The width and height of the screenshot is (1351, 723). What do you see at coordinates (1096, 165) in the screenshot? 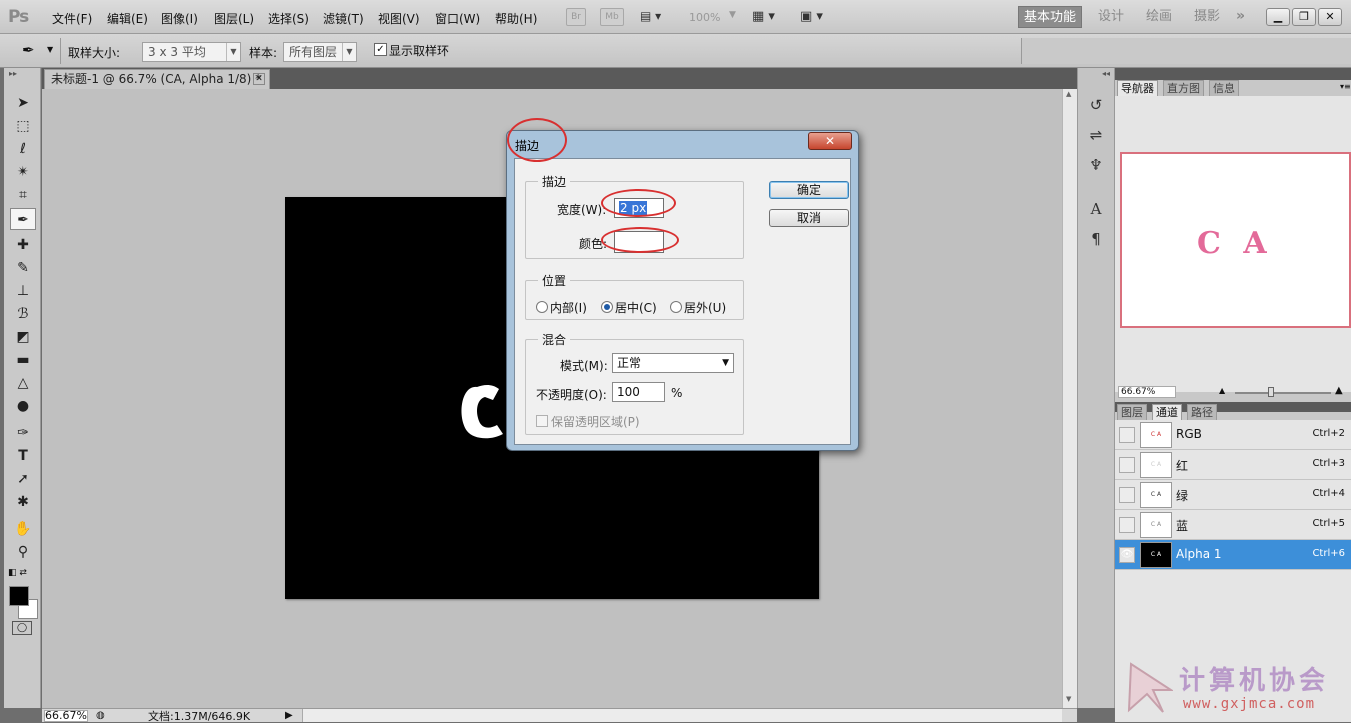
I see `brush-presets-icon: ♆` at bounding box center [1096, 165].